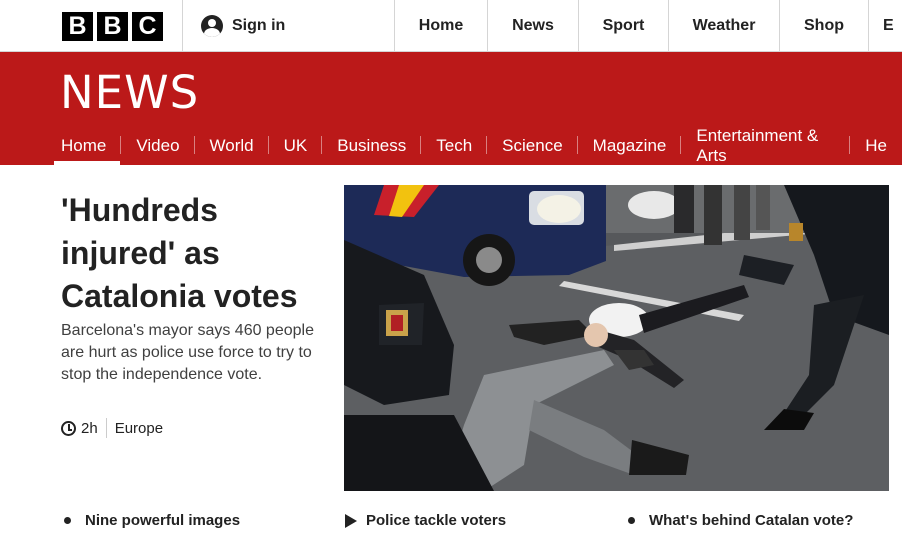 This screenshot has height=558, width=902. What do you see at coordinates (823, 26) in the screenshot?
I see `global-nav-shop: Shop` at bounding box center [823, 26].